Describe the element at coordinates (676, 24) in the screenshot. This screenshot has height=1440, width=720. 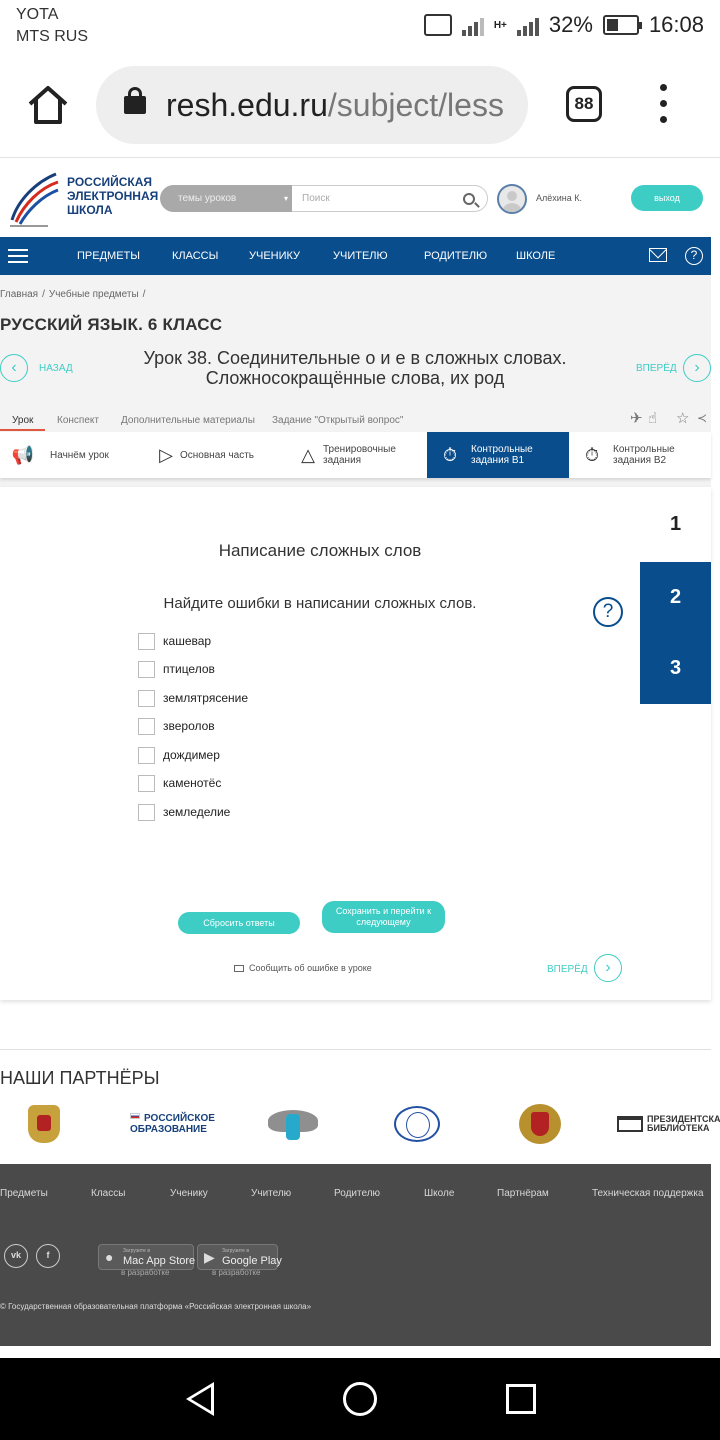
I see `clock: 16:08` at that location.